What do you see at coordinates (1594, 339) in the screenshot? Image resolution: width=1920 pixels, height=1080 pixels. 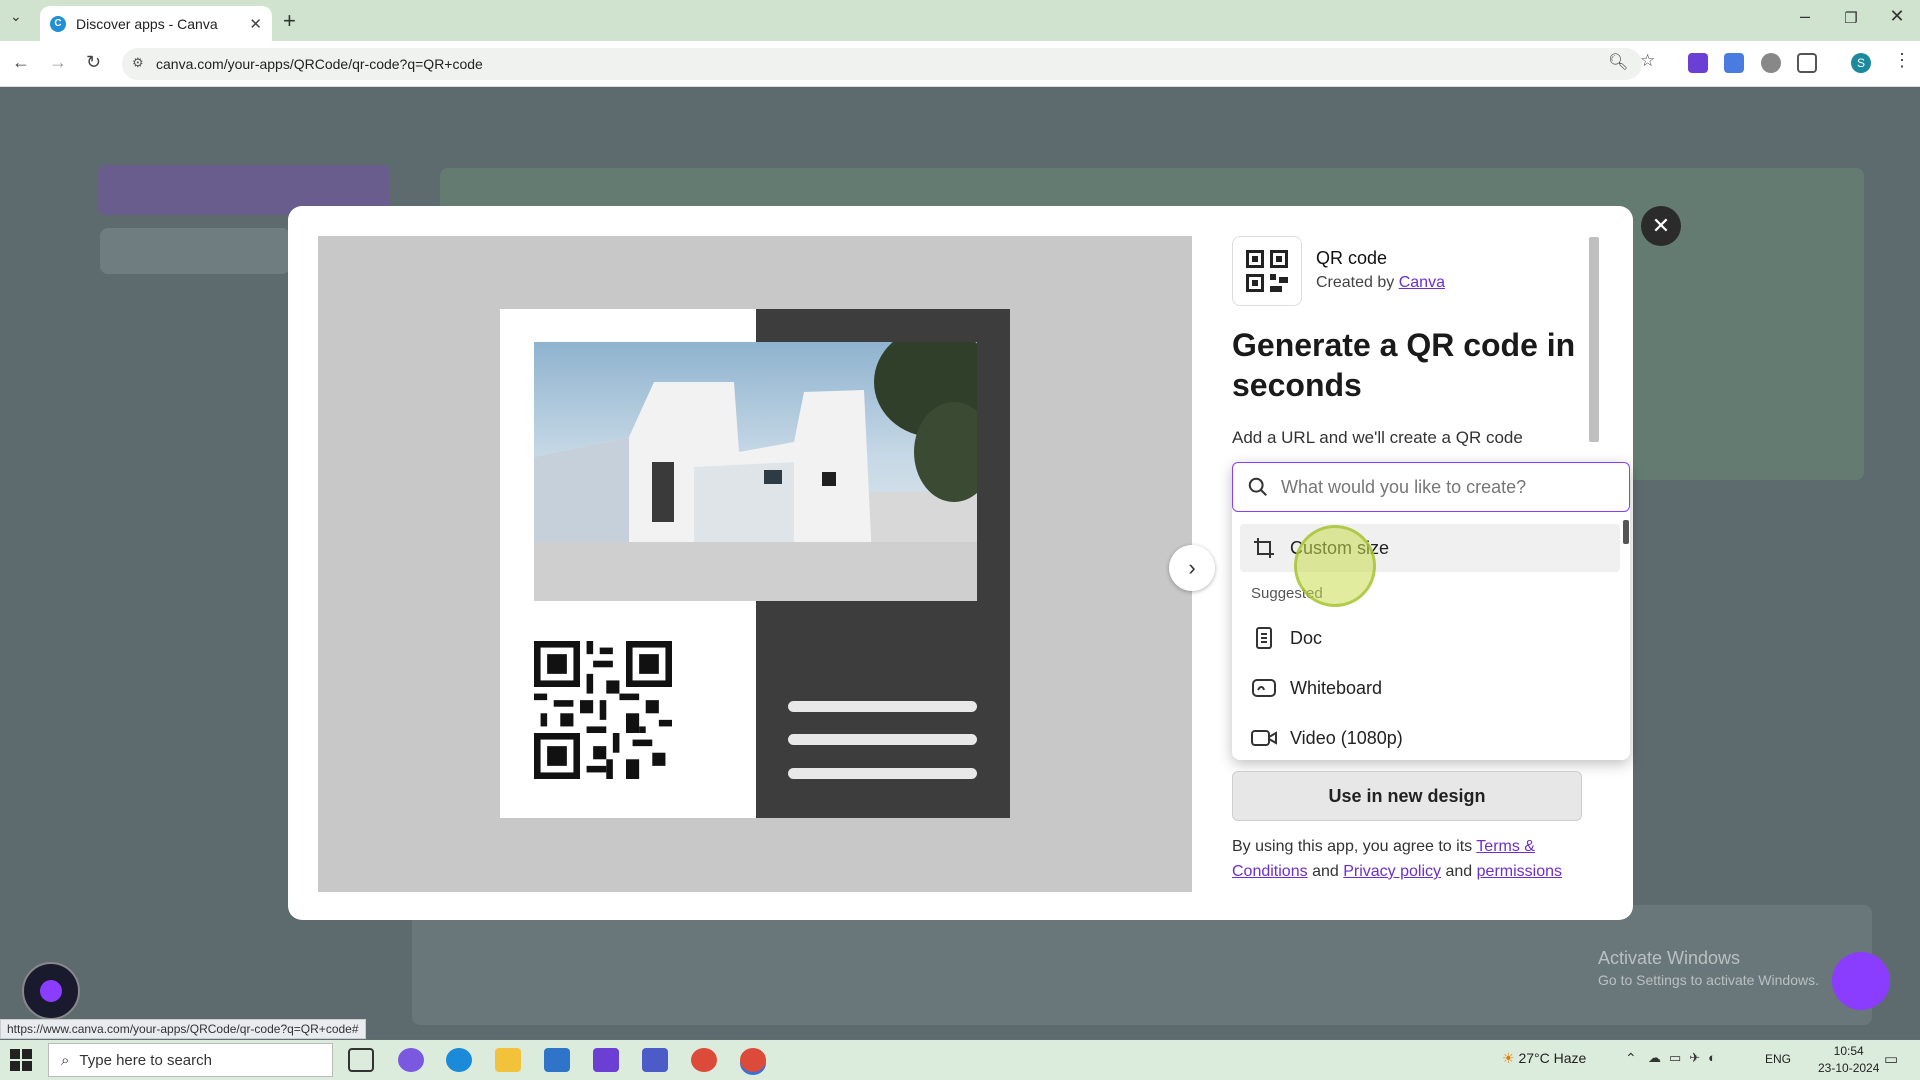 I see `modal-scrollbar` at bounding box center [1594, 339].